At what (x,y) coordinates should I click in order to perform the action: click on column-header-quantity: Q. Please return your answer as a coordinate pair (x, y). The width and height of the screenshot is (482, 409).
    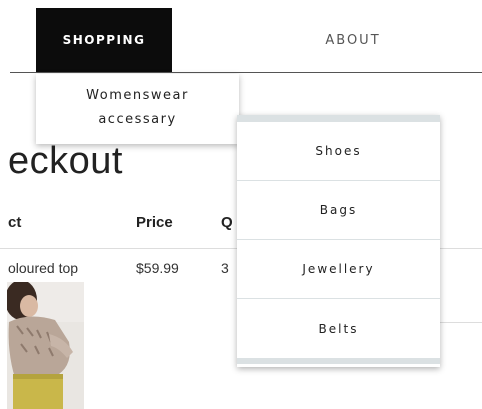
    Looking at the image, I should click on (227, 222).